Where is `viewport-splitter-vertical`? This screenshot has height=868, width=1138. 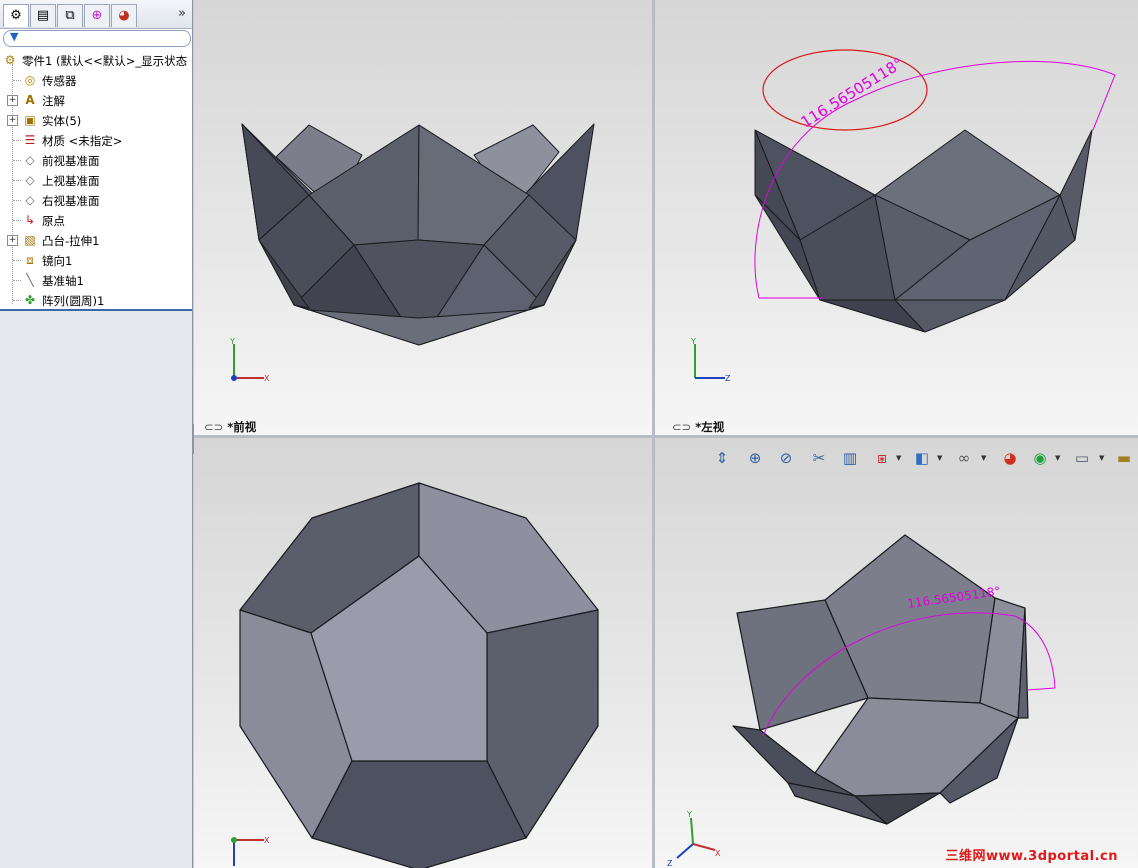
viewport-splitter-vertical is located at coordinates (653, 434).